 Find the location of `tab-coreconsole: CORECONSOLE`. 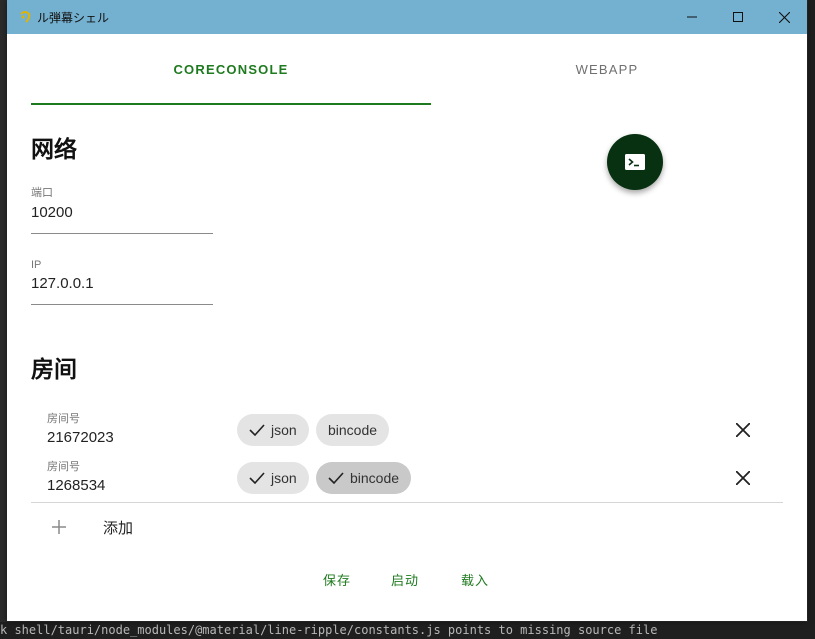

tab-coreconsole: CORECONSOLE is located at coordinates (231, 69).